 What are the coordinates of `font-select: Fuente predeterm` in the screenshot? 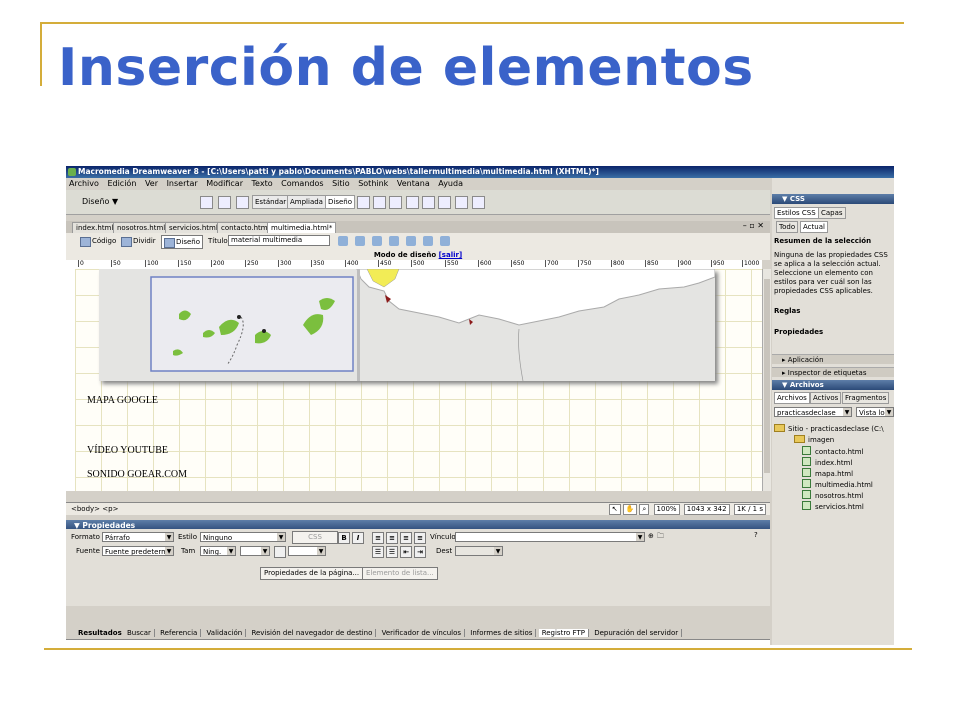 It's located at (138, 551).